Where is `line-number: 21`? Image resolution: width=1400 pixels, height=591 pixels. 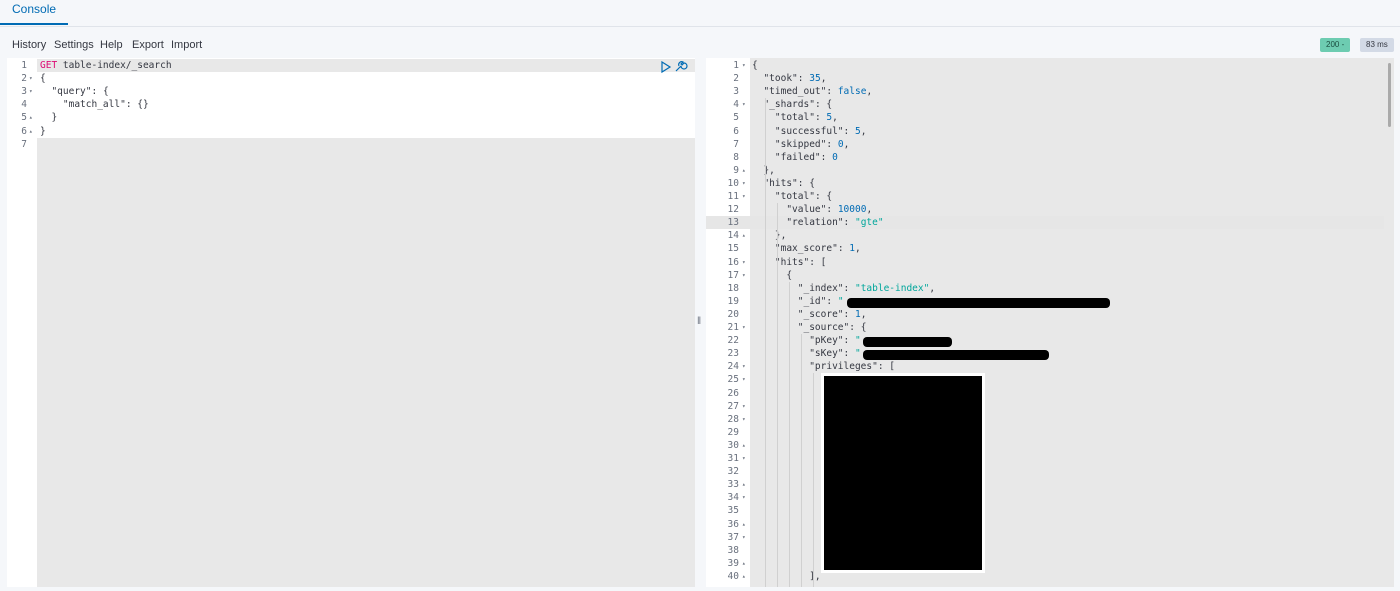
line-number: 21 is located at coordinates (733, 327).